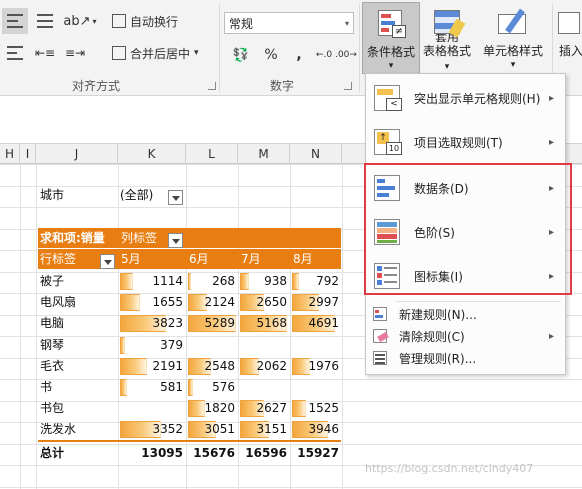 Image resolution: width=582 pixels, height=489 pixels. I want to click on align-left-icon, so click(15, 53).